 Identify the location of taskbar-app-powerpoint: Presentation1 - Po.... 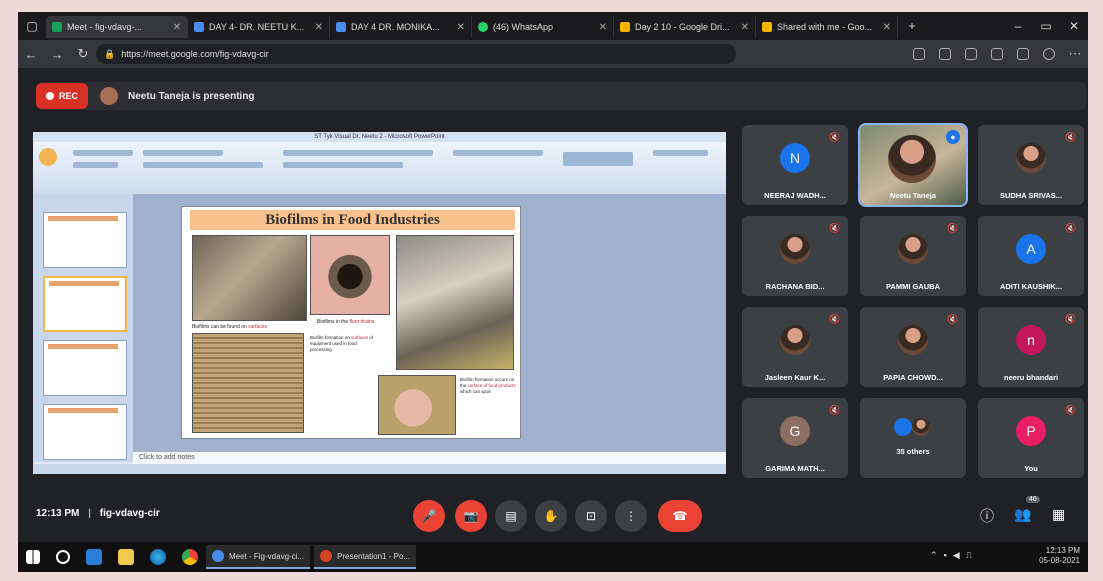
(365, 557).